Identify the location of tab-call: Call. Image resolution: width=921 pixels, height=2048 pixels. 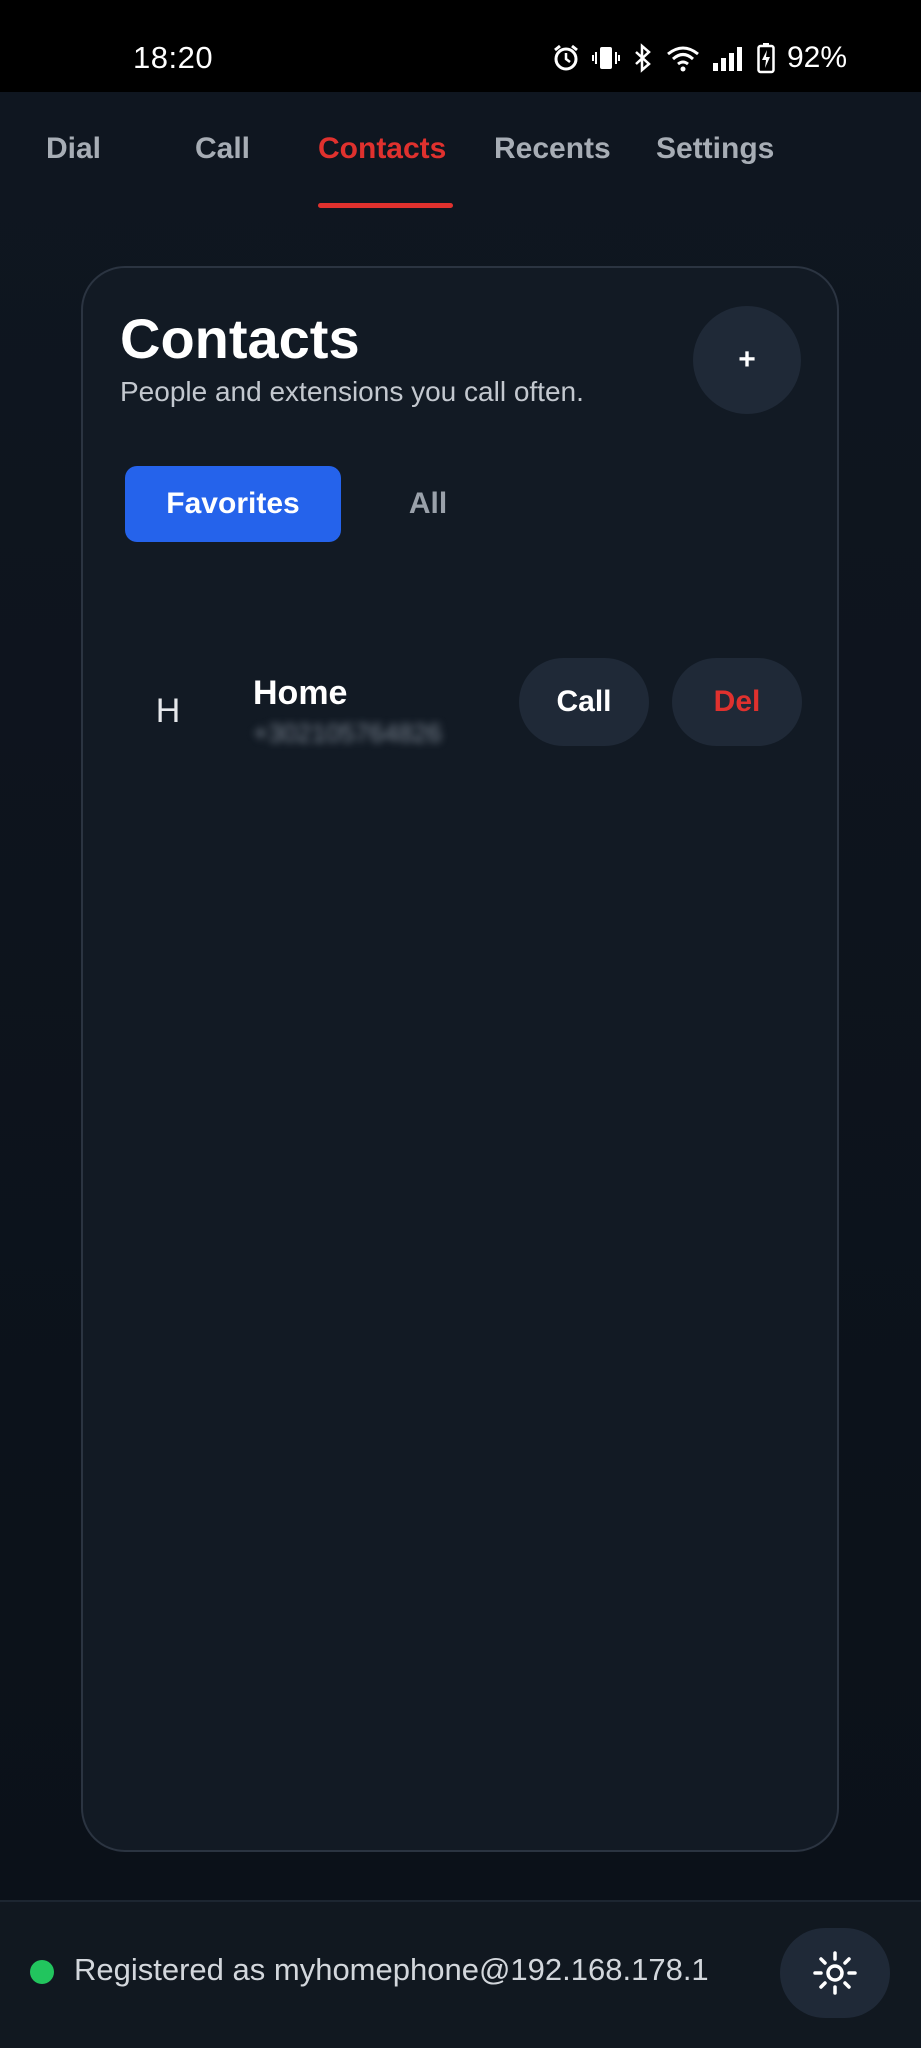
(222, 149).